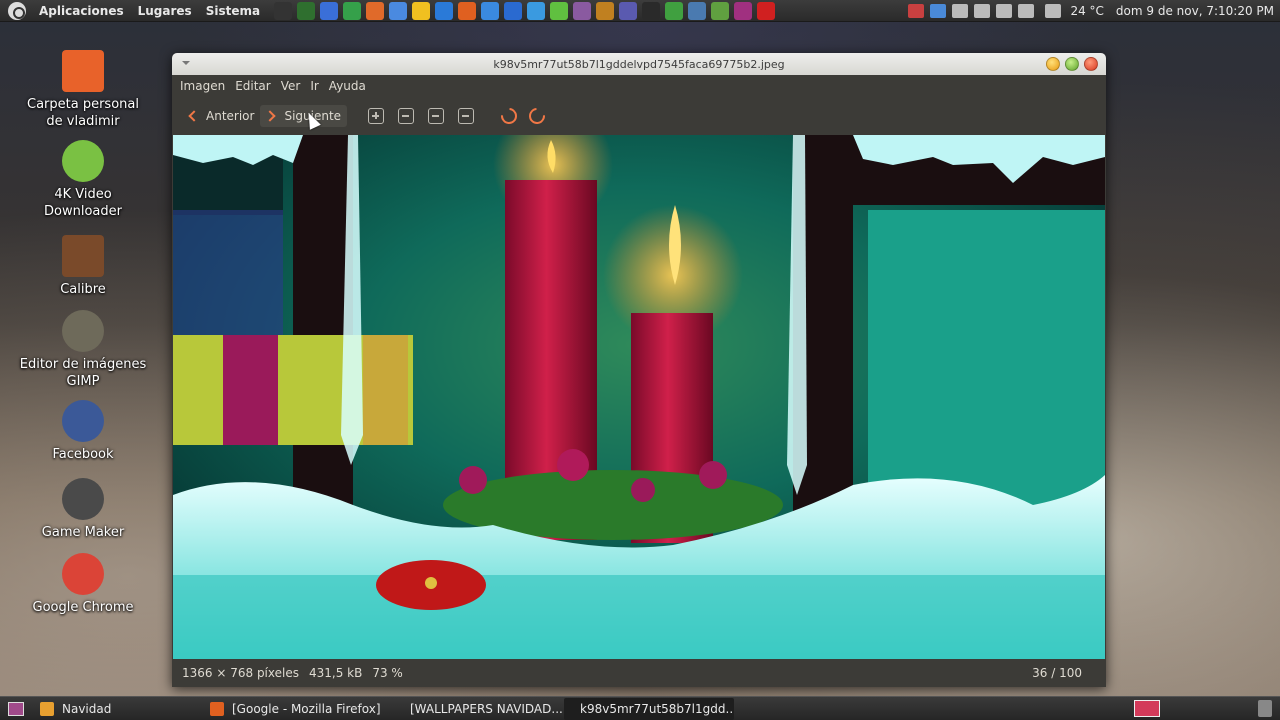 The image size is (1280, 720). What do you see at coordinates (376, 116) in the screenshot?
I see `zoom-in-icon` at bounding box center [376, 116].